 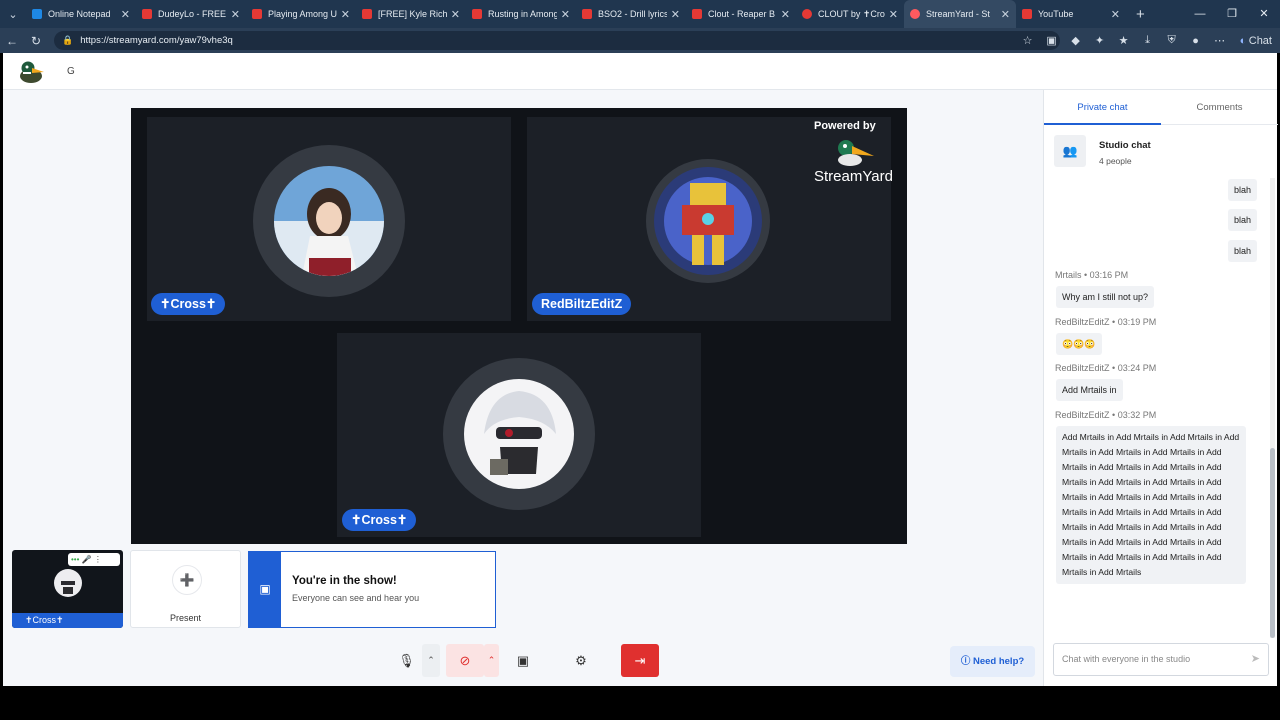 What do you see at coordinates (1105, 297) in the screenshot?
I see `chat-message: Why am I still not up?` at bounding box center [1105, 297].